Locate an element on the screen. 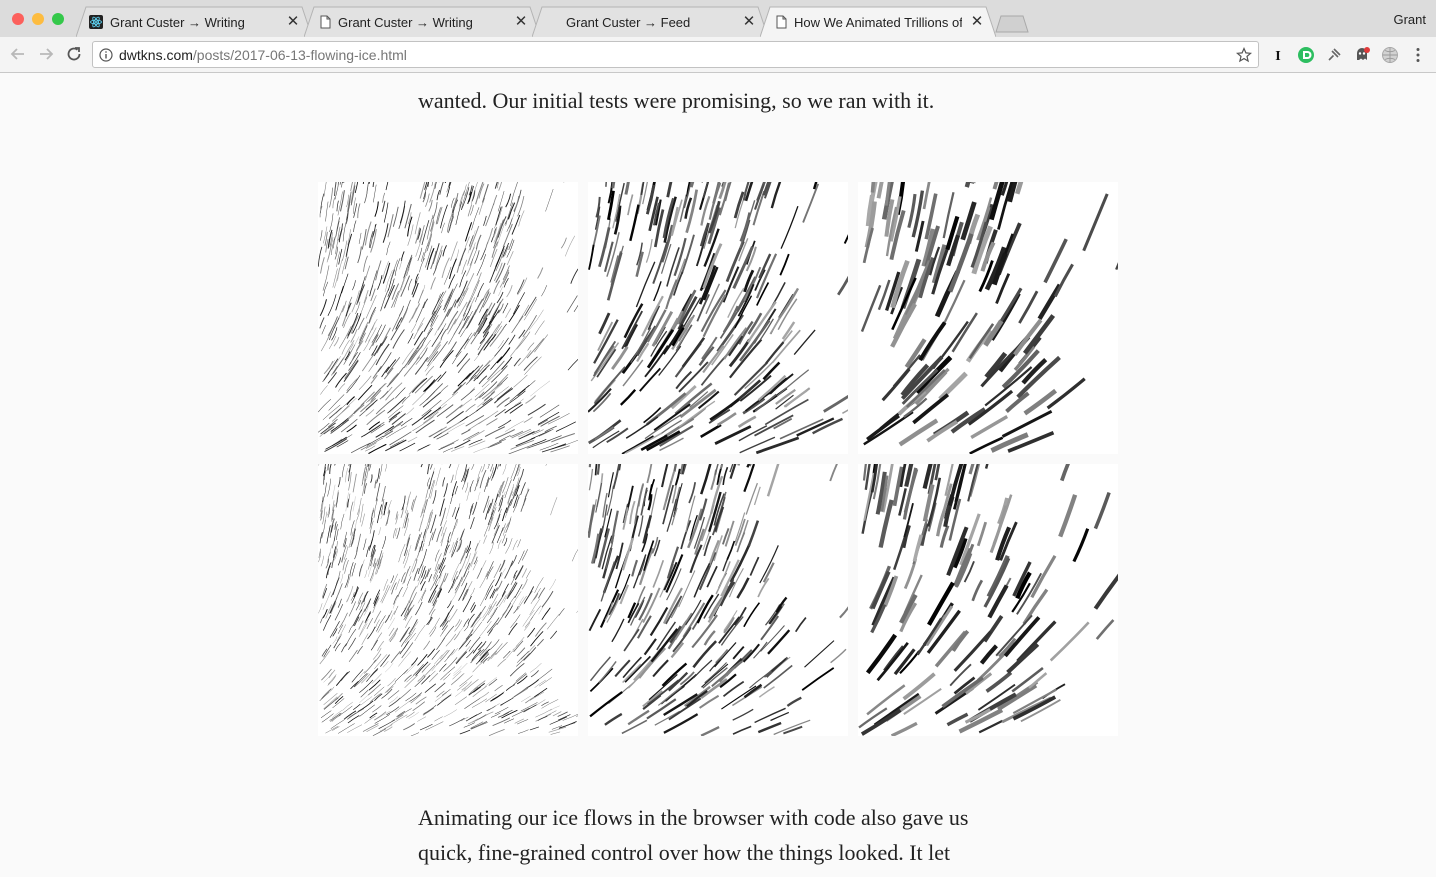 This screenshot has height=877, width=1436. url-host: dwtkns.com is located at coordinates (156, 55).